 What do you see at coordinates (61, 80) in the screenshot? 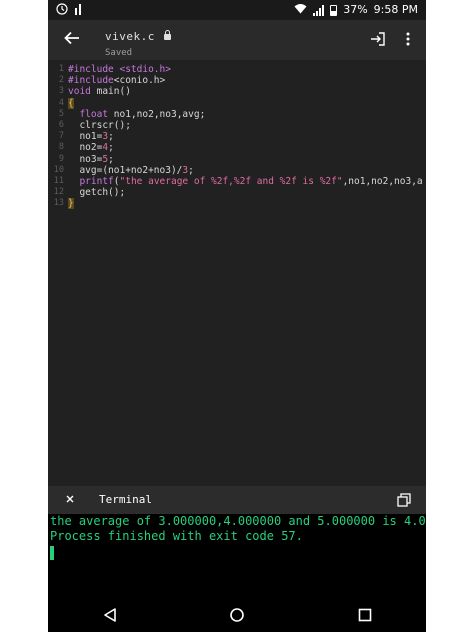
I see `line-number: 2` at bounding box center [61, 80].